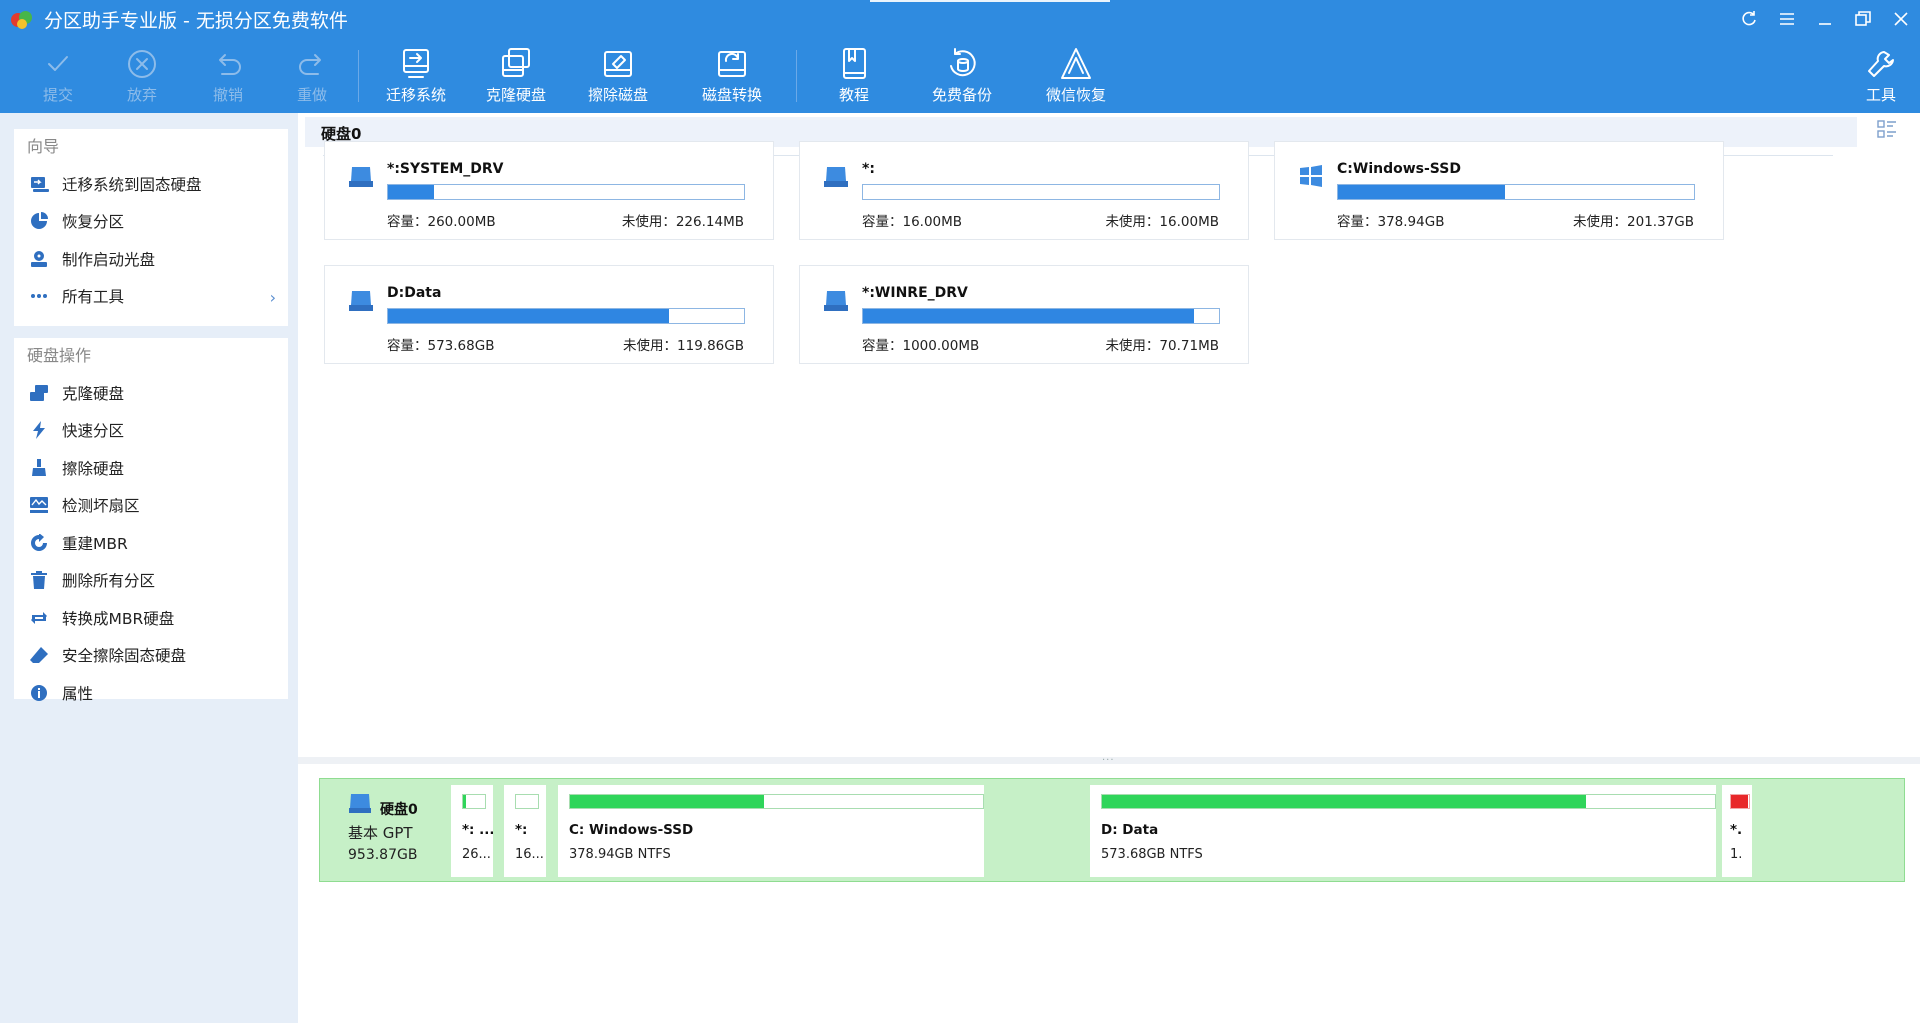 Image resolution: width=1920 pixels, height=1023 pixels. What do you see at coordinates (912, 222) in the screenshot?
I see `partition-capacity: 容量：16.00MB` at bounding box center [912, 222].